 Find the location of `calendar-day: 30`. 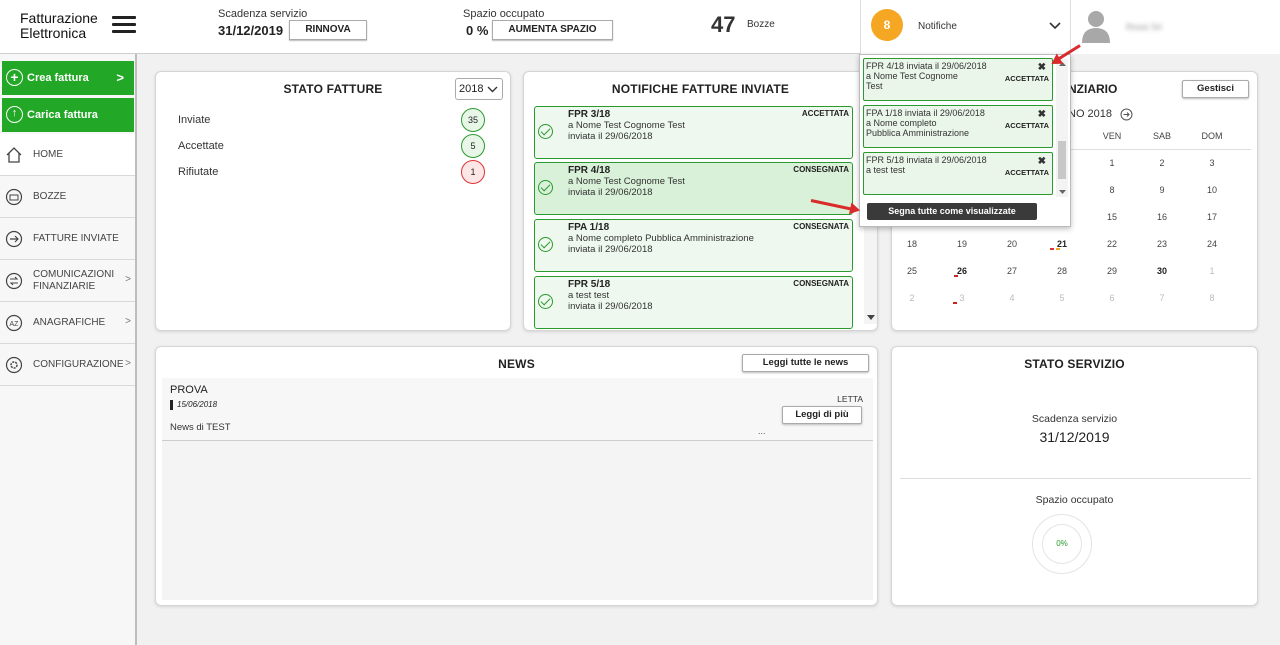

calendar-day: 30 is located at coordinates (1162, 271).